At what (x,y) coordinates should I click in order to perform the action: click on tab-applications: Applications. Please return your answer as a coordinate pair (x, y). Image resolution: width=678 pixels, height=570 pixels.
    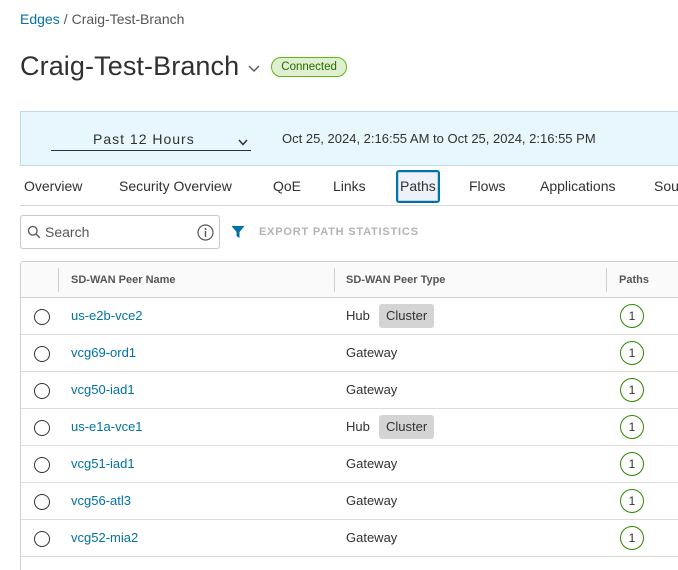
    Looking at the image, I should click on (578, 186).